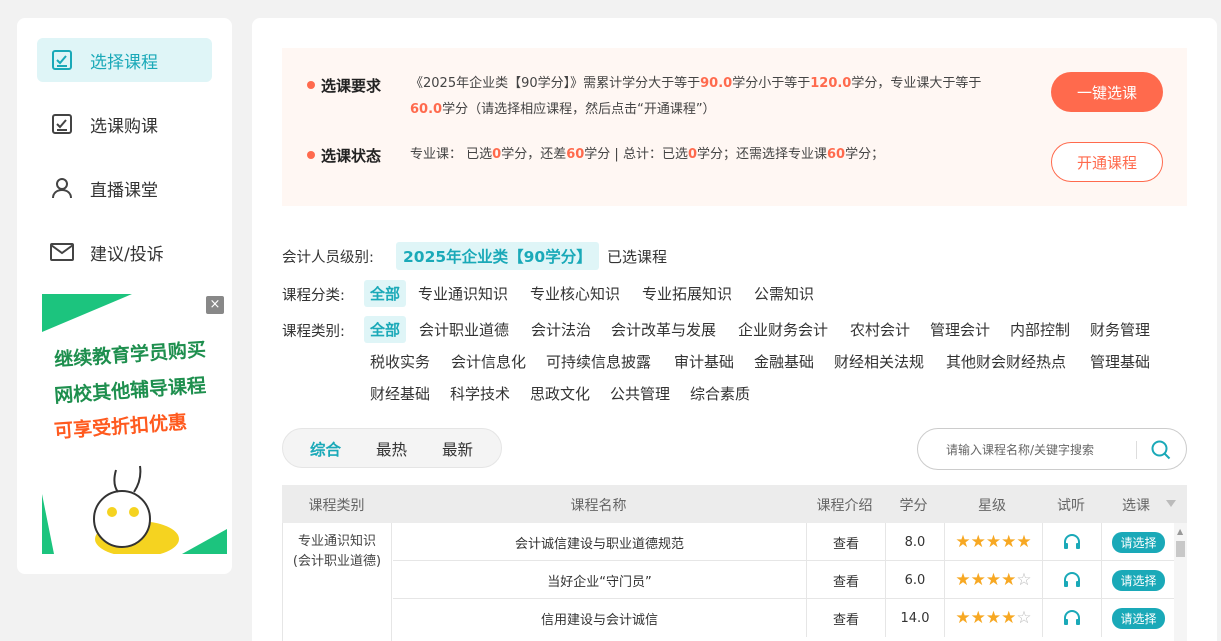  Describe the element at coordinates (915, 580) in the screenshot. I see `course-credit: 6.0` at that location.